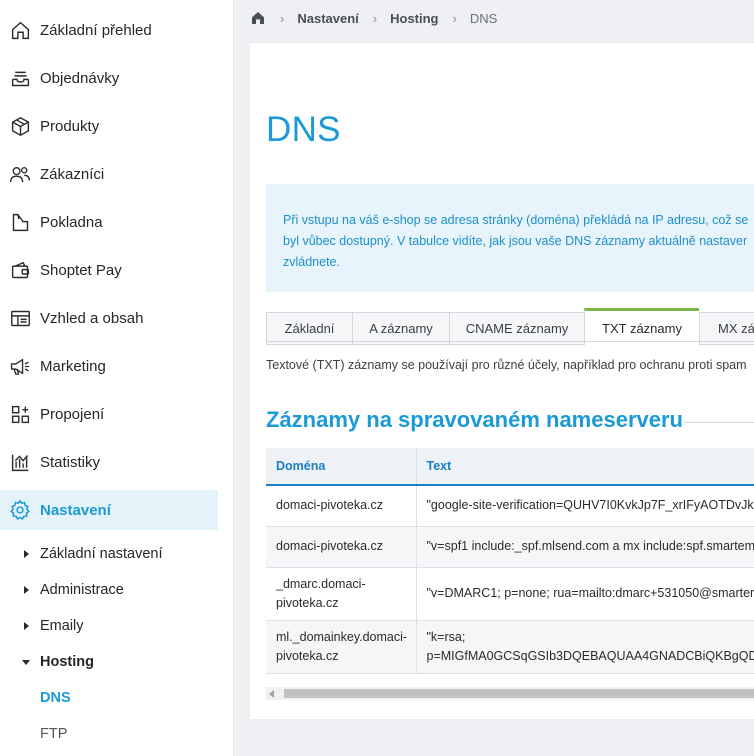 Image resolution: width=754 pixels, height=756 pixels. What do you see at coordinates (641, 326) in the screenshot?
I see `tab-txt-zaznamy: TXT záznamy` at bounding box center [641, 326].